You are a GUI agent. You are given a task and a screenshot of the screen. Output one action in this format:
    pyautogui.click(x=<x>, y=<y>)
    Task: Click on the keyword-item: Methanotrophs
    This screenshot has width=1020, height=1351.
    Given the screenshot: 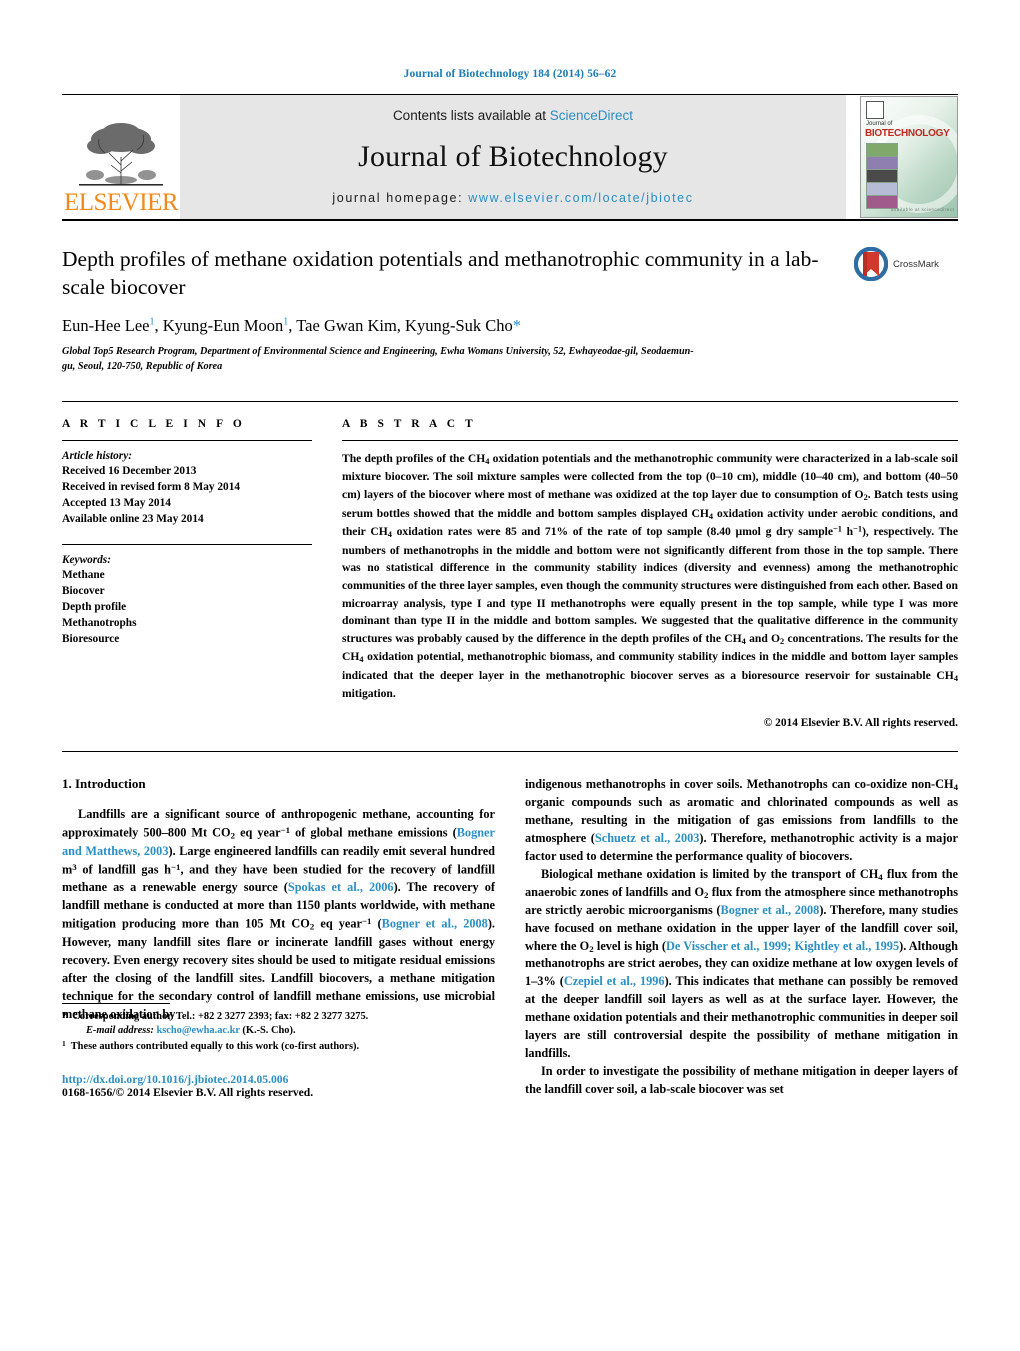 What is the action you would take?
    pyautogui.click(x=99, y=623)
    